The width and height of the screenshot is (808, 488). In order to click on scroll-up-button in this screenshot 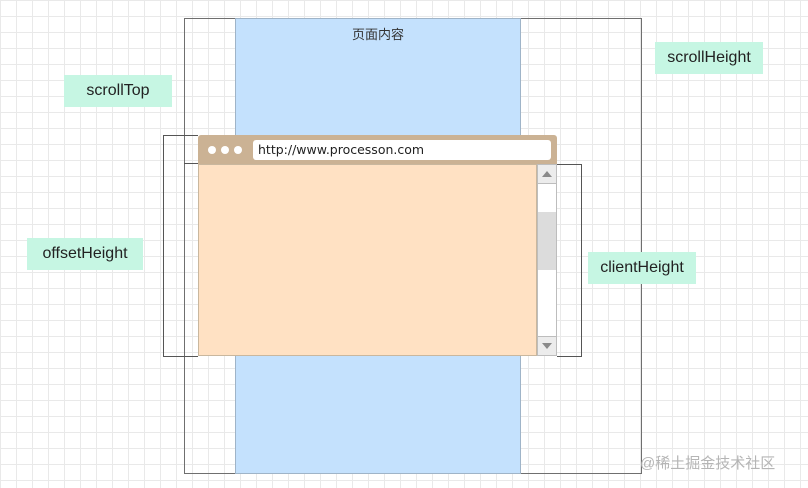, I will do `click(547, 174)`.